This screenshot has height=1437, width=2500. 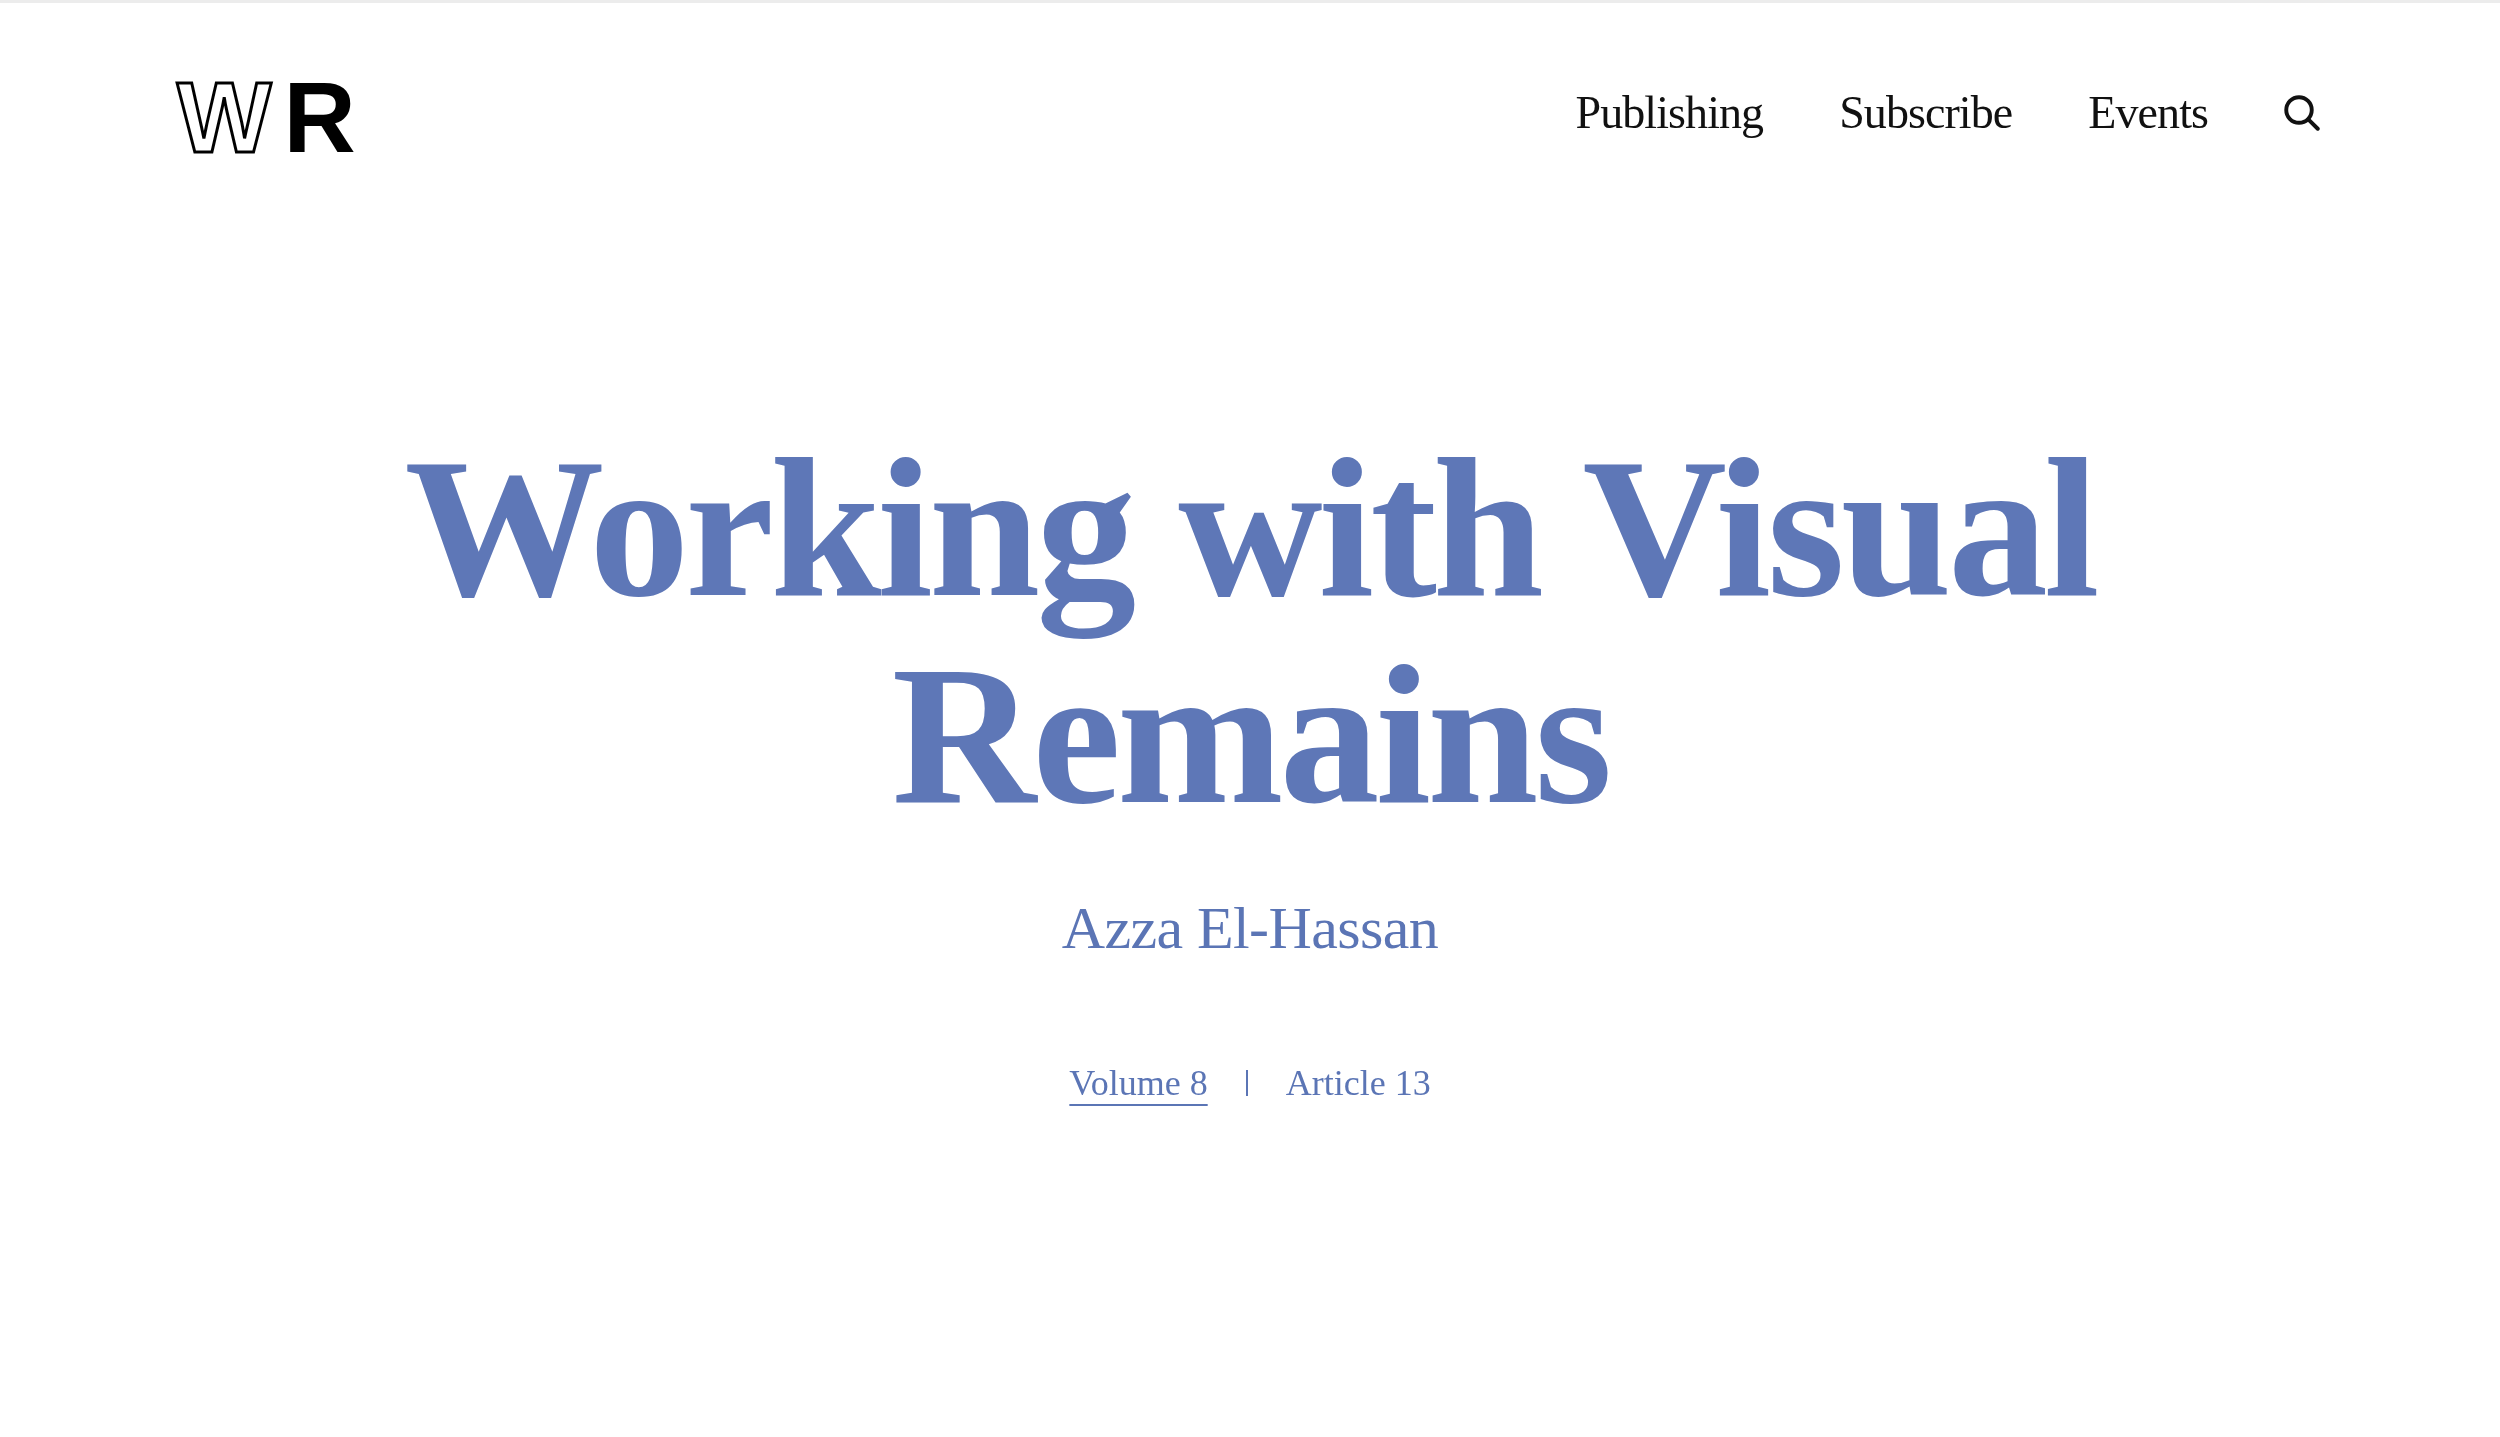 What do you see at coordinates (2148, 113) in the screenshot?
I see `nav-link: Events` at bounding box center [2148, 113].